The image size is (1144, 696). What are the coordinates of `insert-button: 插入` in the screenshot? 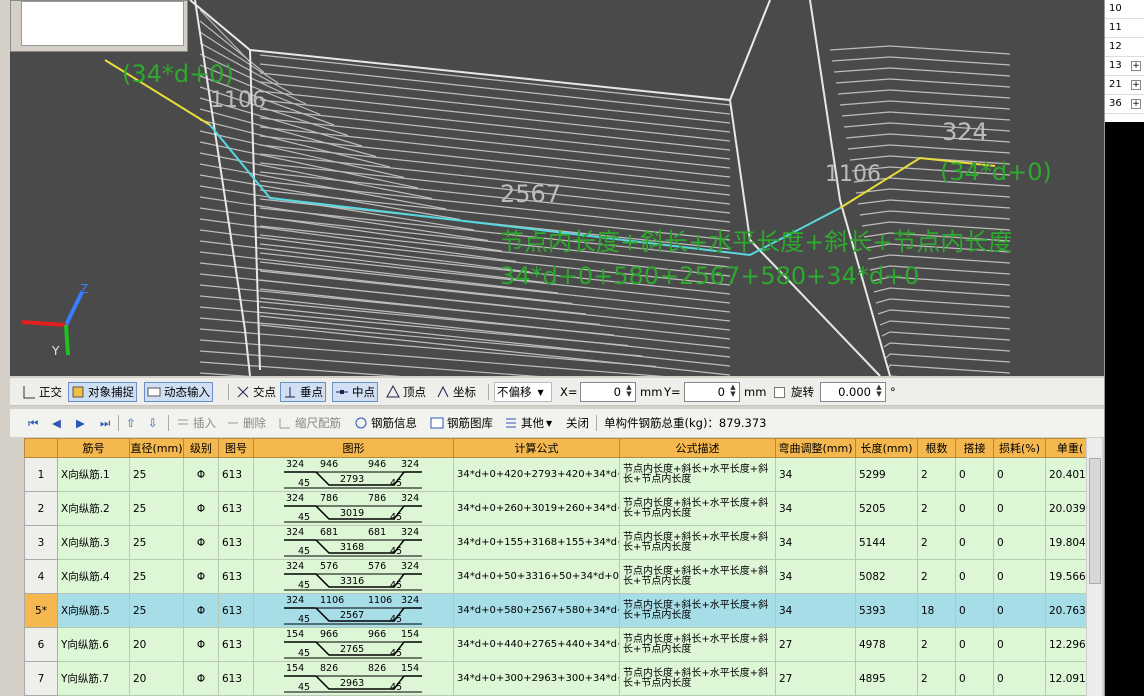 It's located at (196, 423).